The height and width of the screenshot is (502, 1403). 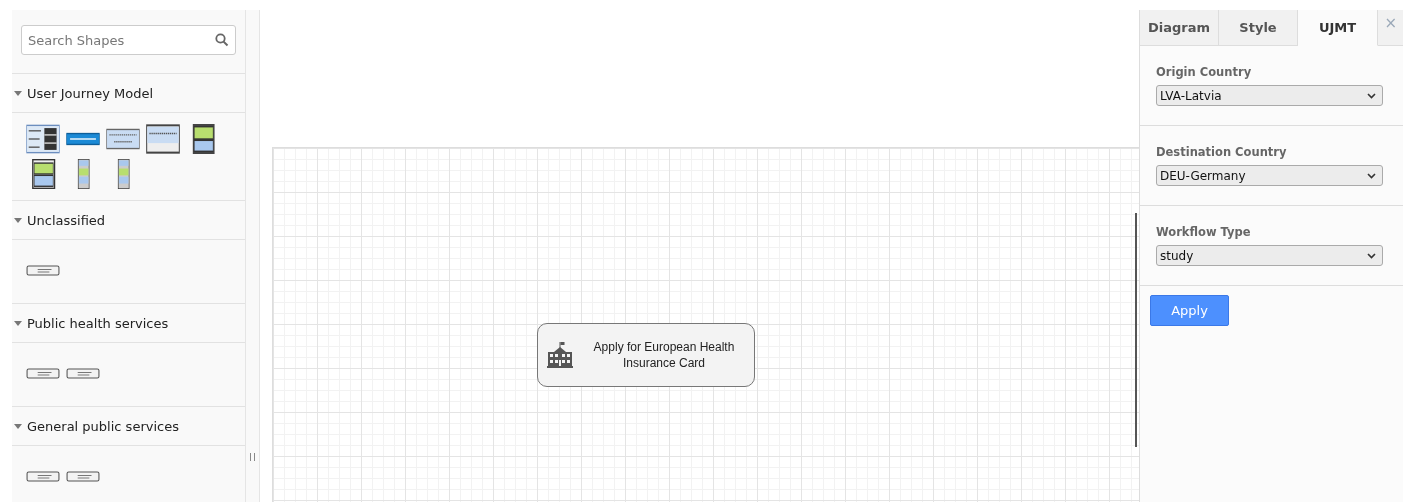 I want to click on diagram-node: Apply for European Health Insurance Card, so click(x=646, y=355).